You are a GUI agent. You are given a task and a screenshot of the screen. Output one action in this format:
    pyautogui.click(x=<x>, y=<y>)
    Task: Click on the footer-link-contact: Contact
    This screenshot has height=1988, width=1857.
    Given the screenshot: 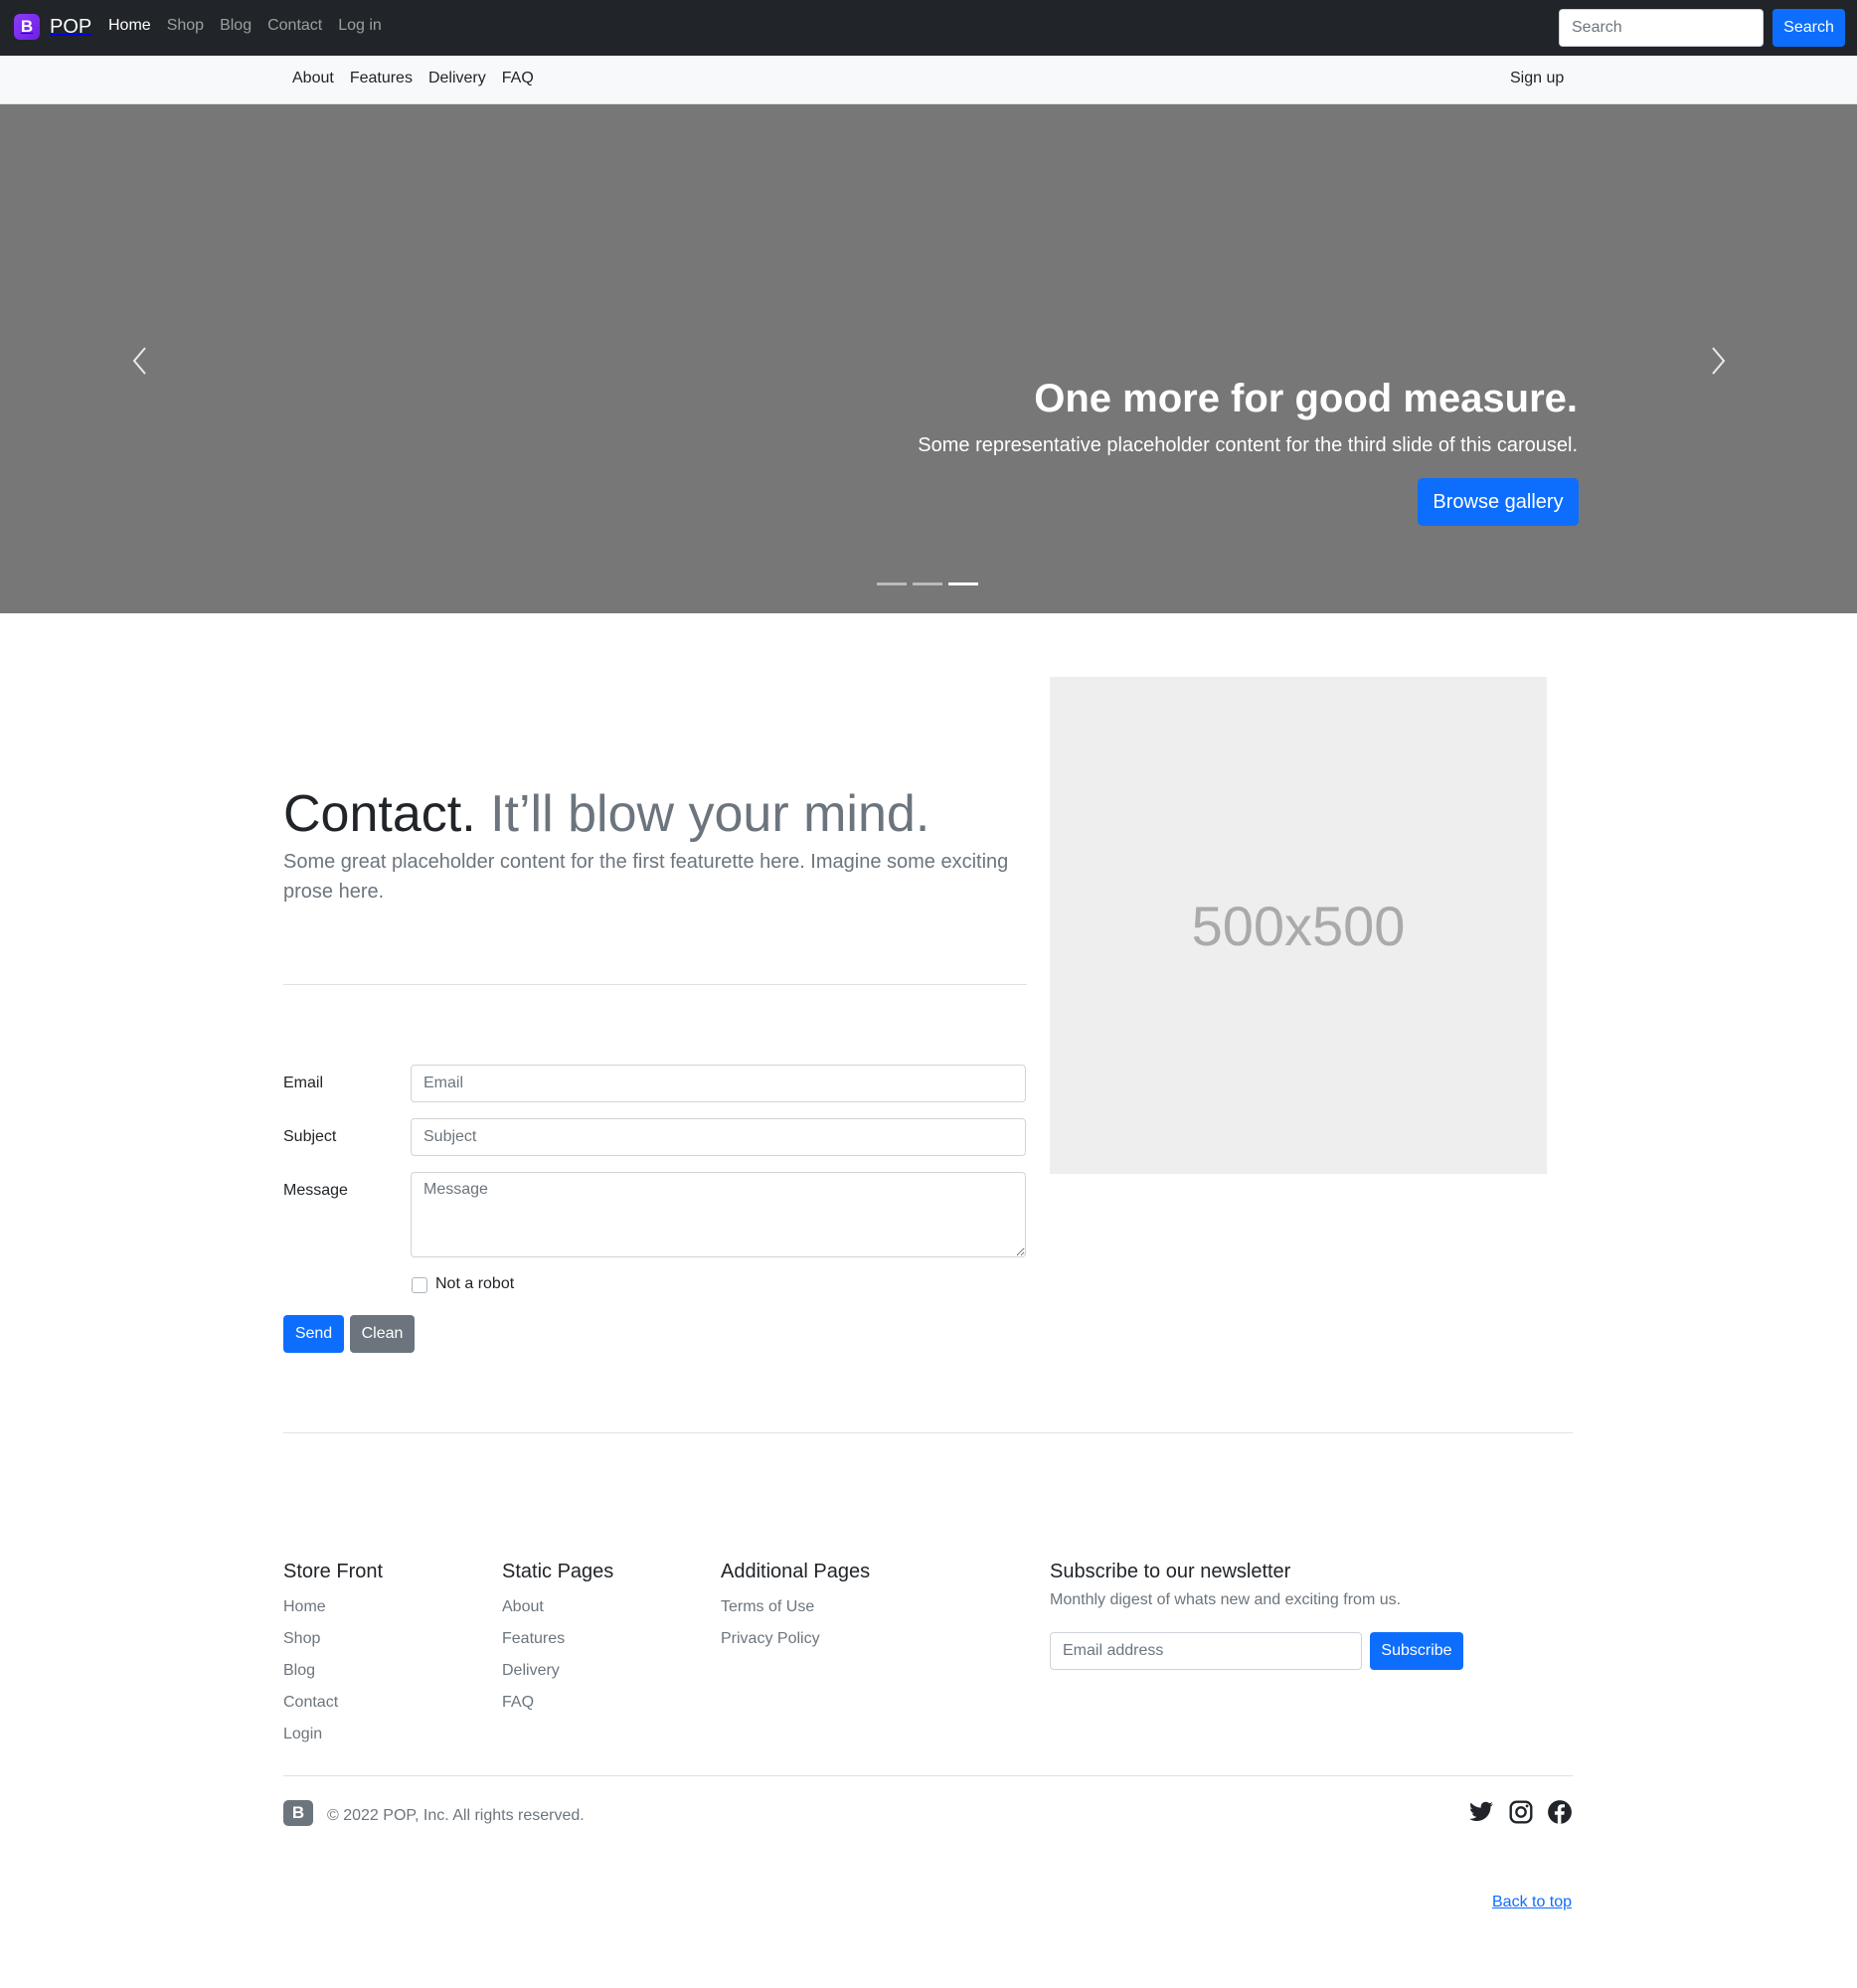 What is the action you would take?
    pyautogui.click(x=333, y=1703)
    